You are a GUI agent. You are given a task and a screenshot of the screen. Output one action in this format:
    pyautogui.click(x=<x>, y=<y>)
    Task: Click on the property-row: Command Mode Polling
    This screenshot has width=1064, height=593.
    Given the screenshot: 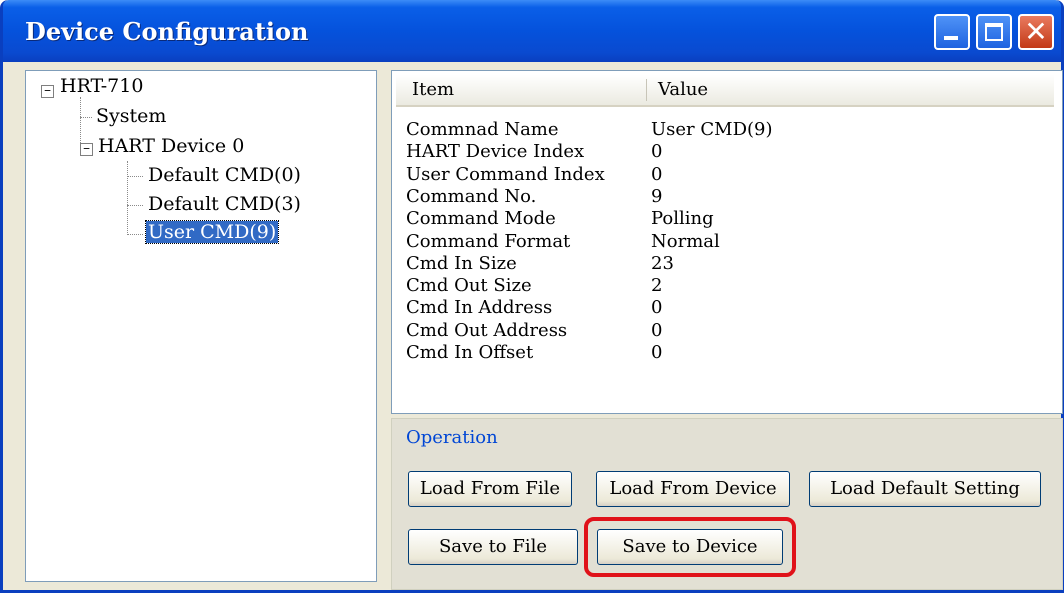 What is the action you would take?
    pyautogui.click(x=722, y=219)
    